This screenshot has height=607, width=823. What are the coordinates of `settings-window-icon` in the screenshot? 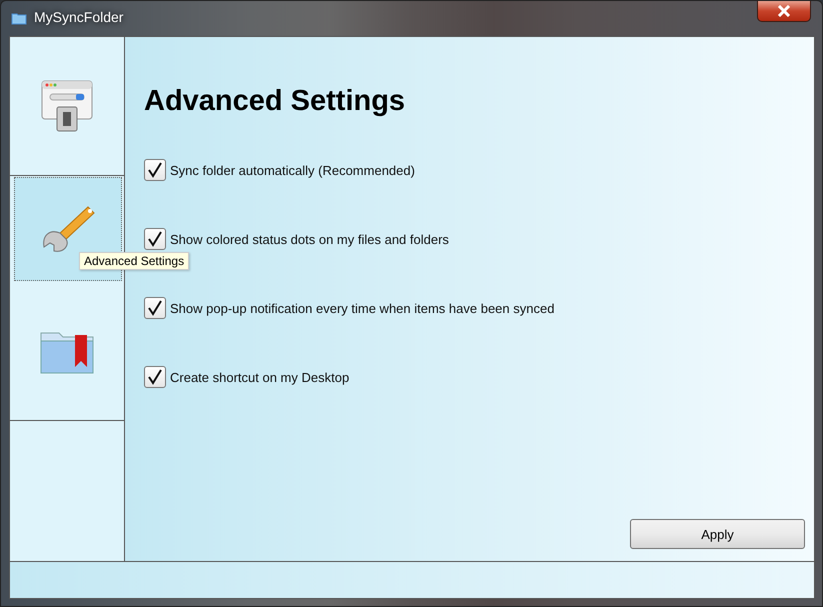 It's located at (67, 106).